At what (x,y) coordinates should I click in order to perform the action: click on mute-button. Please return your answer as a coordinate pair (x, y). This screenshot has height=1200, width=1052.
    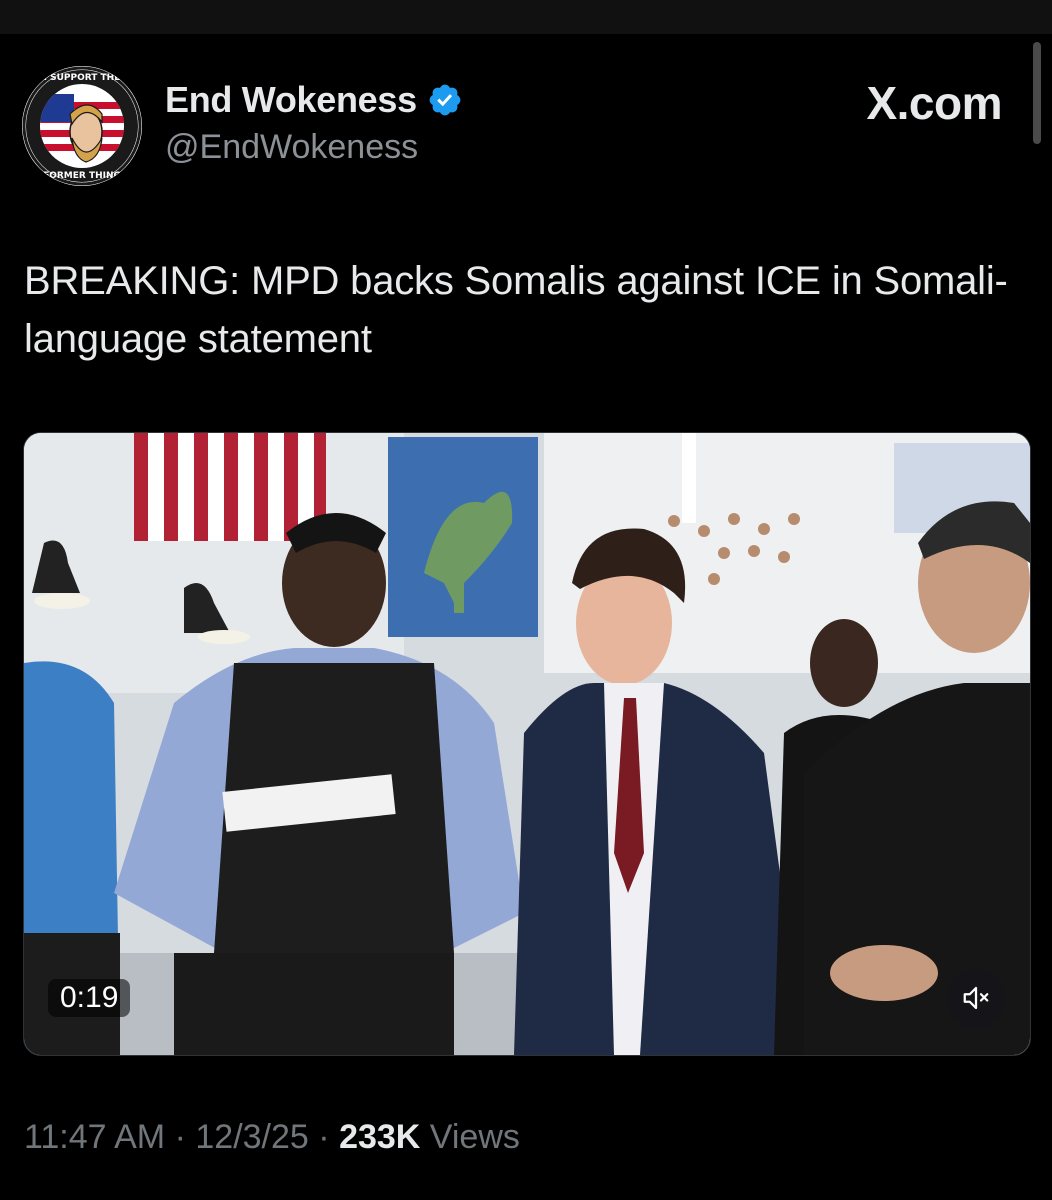
    Looking at the image, I should click on (976, 998).